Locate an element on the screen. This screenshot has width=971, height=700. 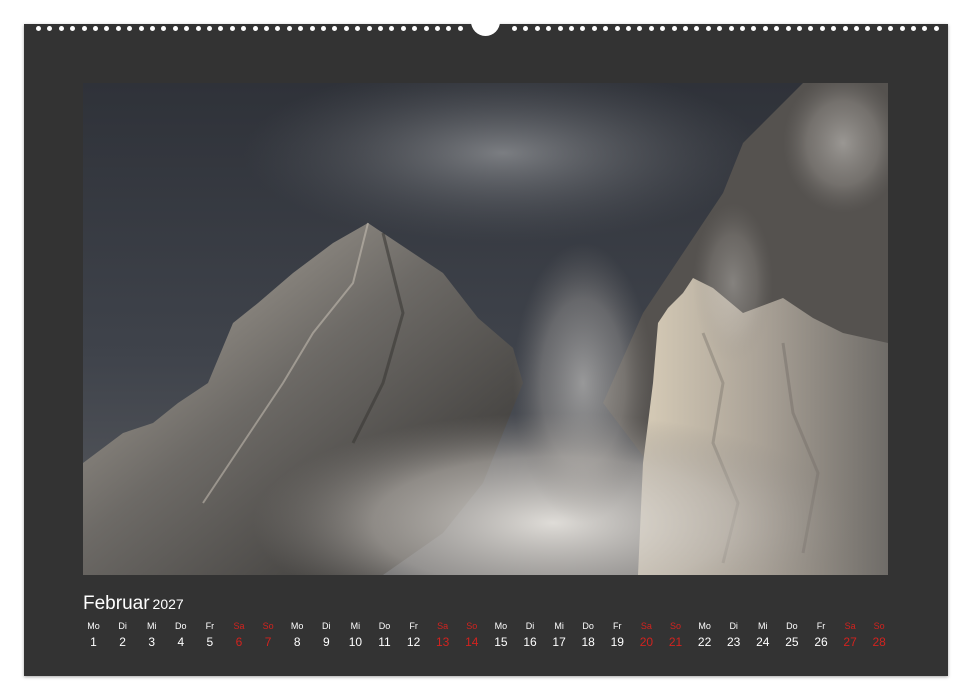
hanger-hook is located at coordinates (485, 25).